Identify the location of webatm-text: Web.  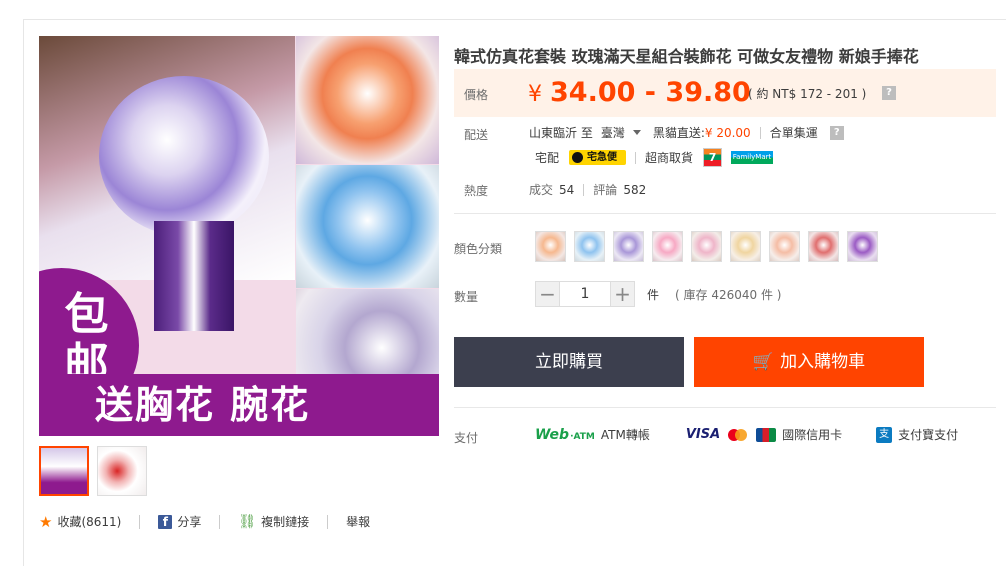
(552, 434).